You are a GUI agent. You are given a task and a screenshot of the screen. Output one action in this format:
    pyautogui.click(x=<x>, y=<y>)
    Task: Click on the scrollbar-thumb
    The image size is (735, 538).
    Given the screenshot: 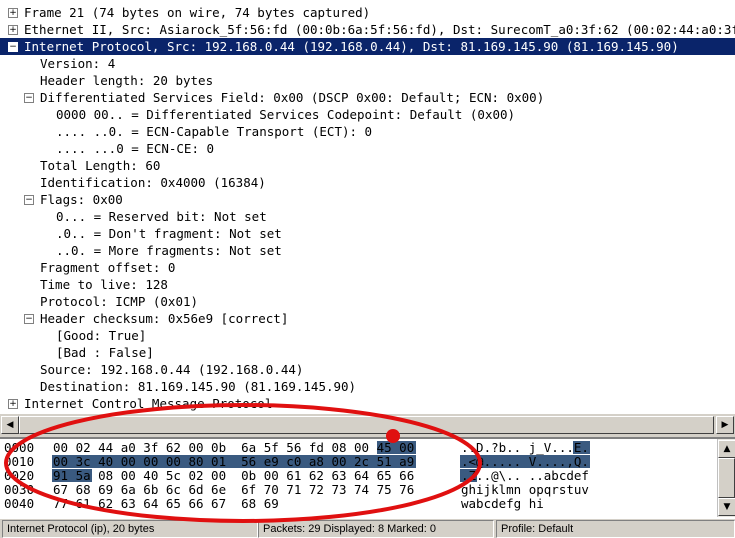 What is the action you would take?
    pyautogui.click(x=366, y=425)
    